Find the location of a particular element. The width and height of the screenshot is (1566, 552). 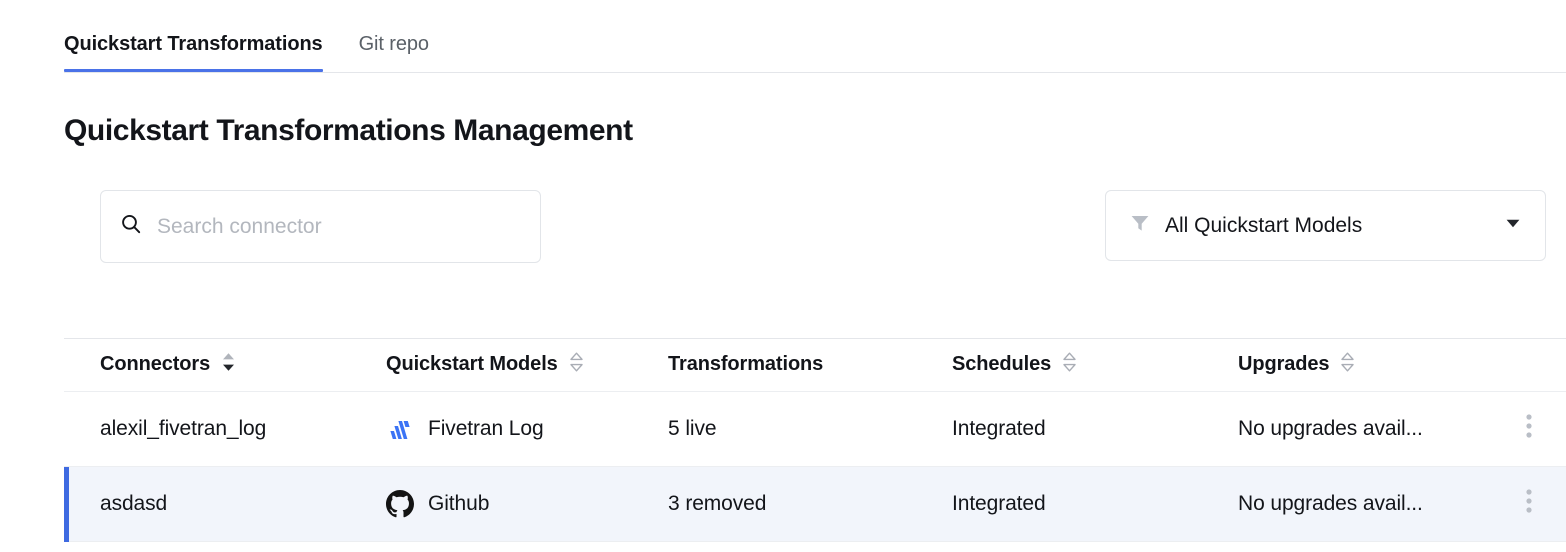

column-header-upgrades: Upgrades is located at coordinates (1347, 365).